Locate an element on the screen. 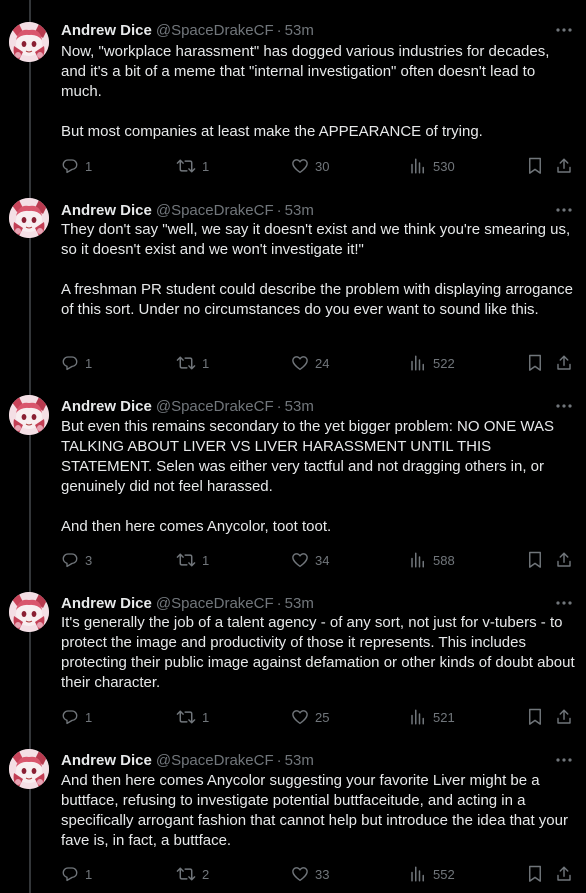  tweet-actions: 1 1 25 521 is located at coordinates (318, 717).